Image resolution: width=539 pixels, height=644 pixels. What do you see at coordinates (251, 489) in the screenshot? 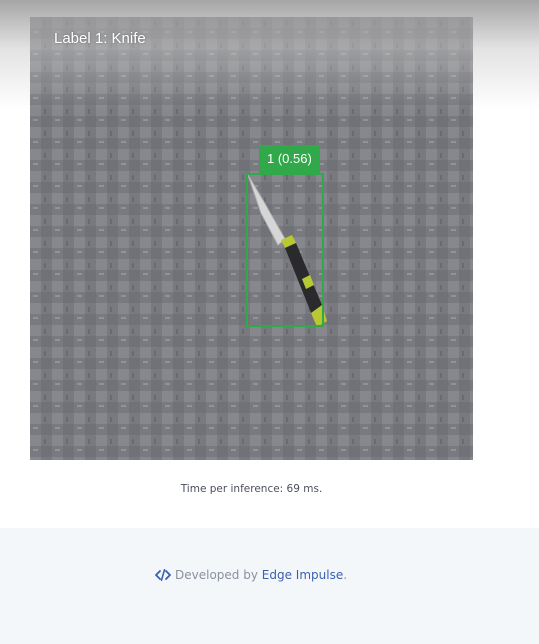
I see `inference-time: Time per inference: 69 ms.` at bounding box center [251, 489].